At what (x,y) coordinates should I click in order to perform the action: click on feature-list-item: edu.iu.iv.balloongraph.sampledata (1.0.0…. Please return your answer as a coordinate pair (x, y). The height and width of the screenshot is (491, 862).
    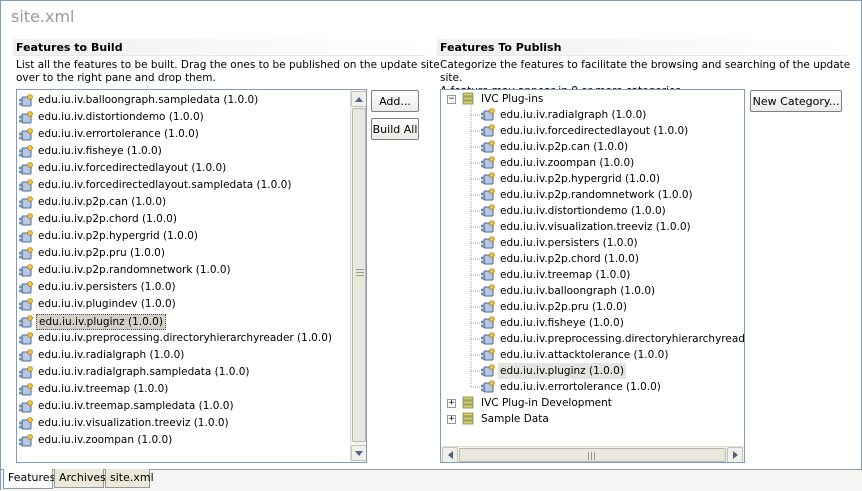
    Looking at the image, I should click on (139, 100).